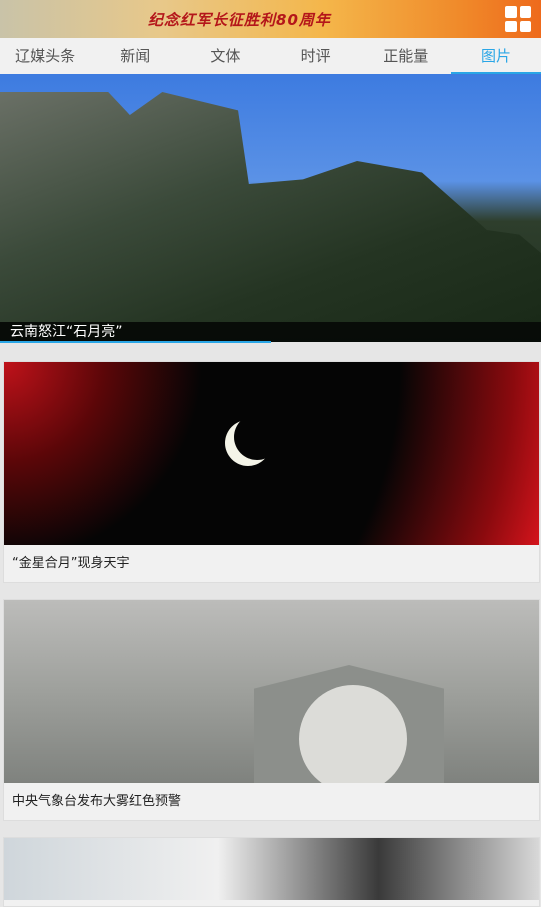 This screenshot has width=541, height=907. Describe the element at coordinates (71, 563) in the screenshot. I see `photo-caption: “金星合月”现身天宇` at that location.